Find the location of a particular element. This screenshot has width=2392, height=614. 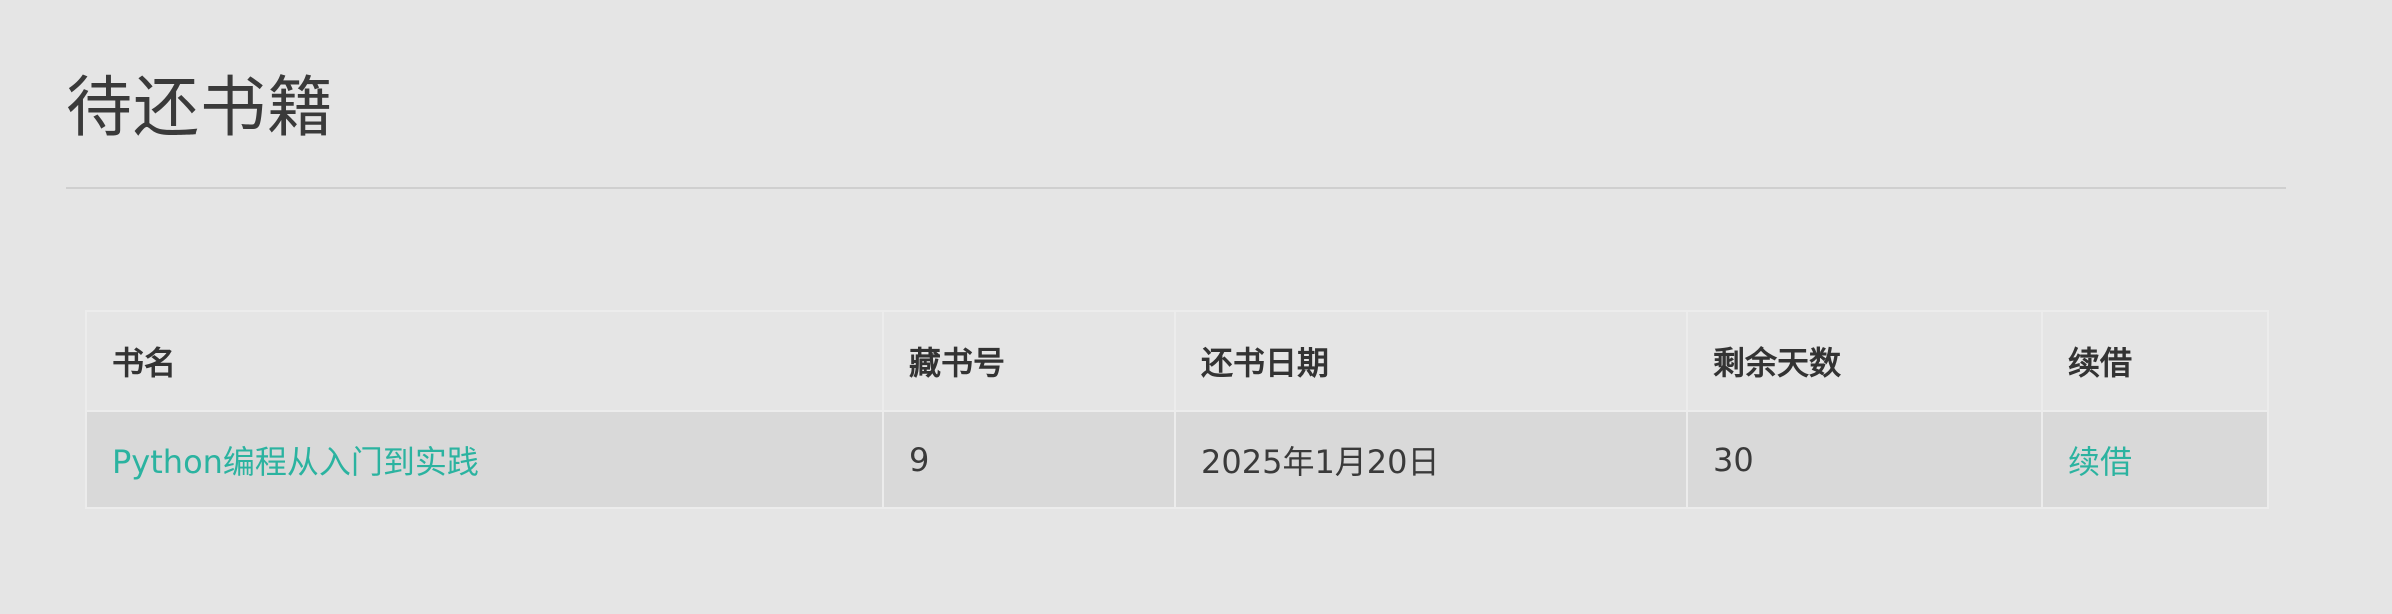

header-days-left: 剩余天数 is located at coordinates (1864, 361).